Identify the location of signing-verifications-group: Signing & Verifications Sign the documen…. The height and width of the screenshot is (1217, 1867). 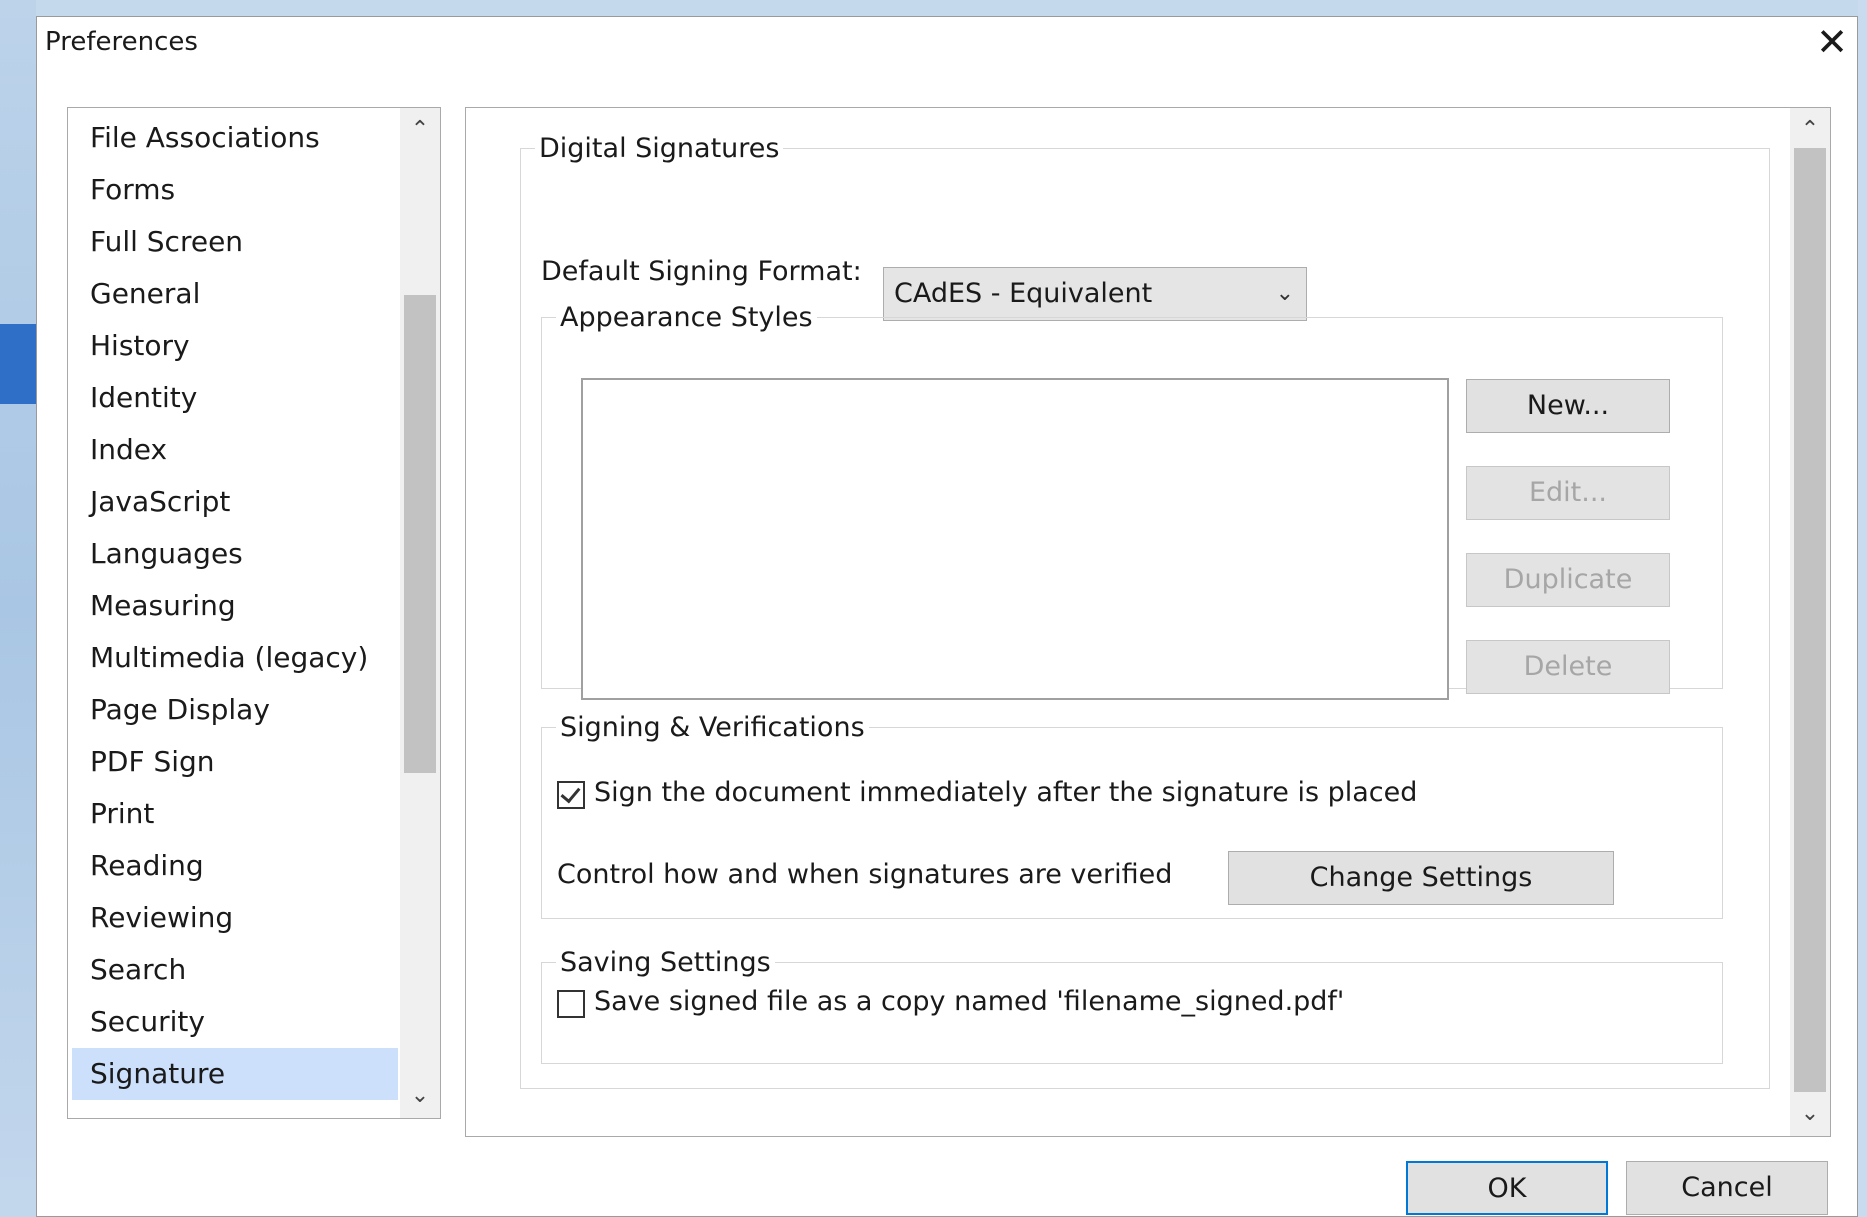
(1132, 815).